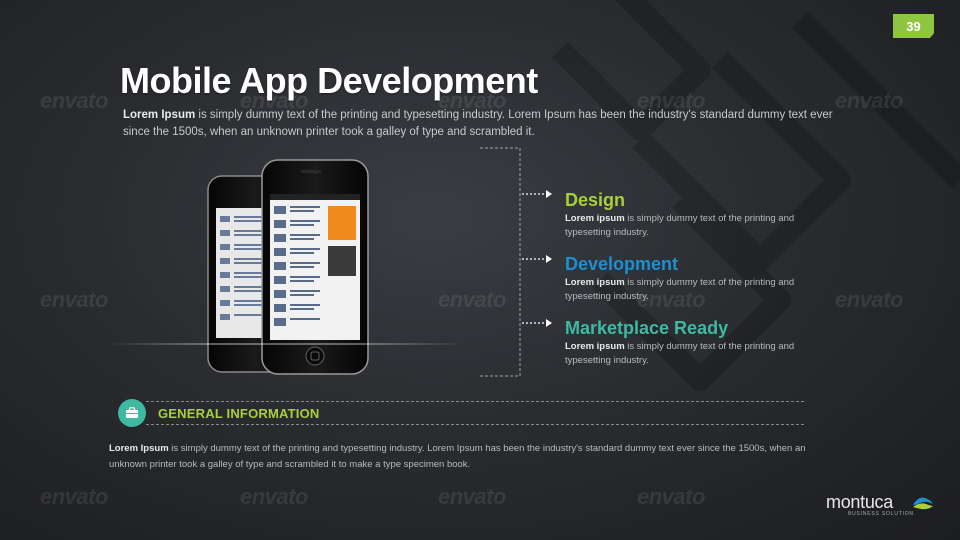 This screenshot has width=960, height=540. Describe the element at coordinates (647, 328) in the screenshot. I see `feature-title: Marketplace Ready` at that location.